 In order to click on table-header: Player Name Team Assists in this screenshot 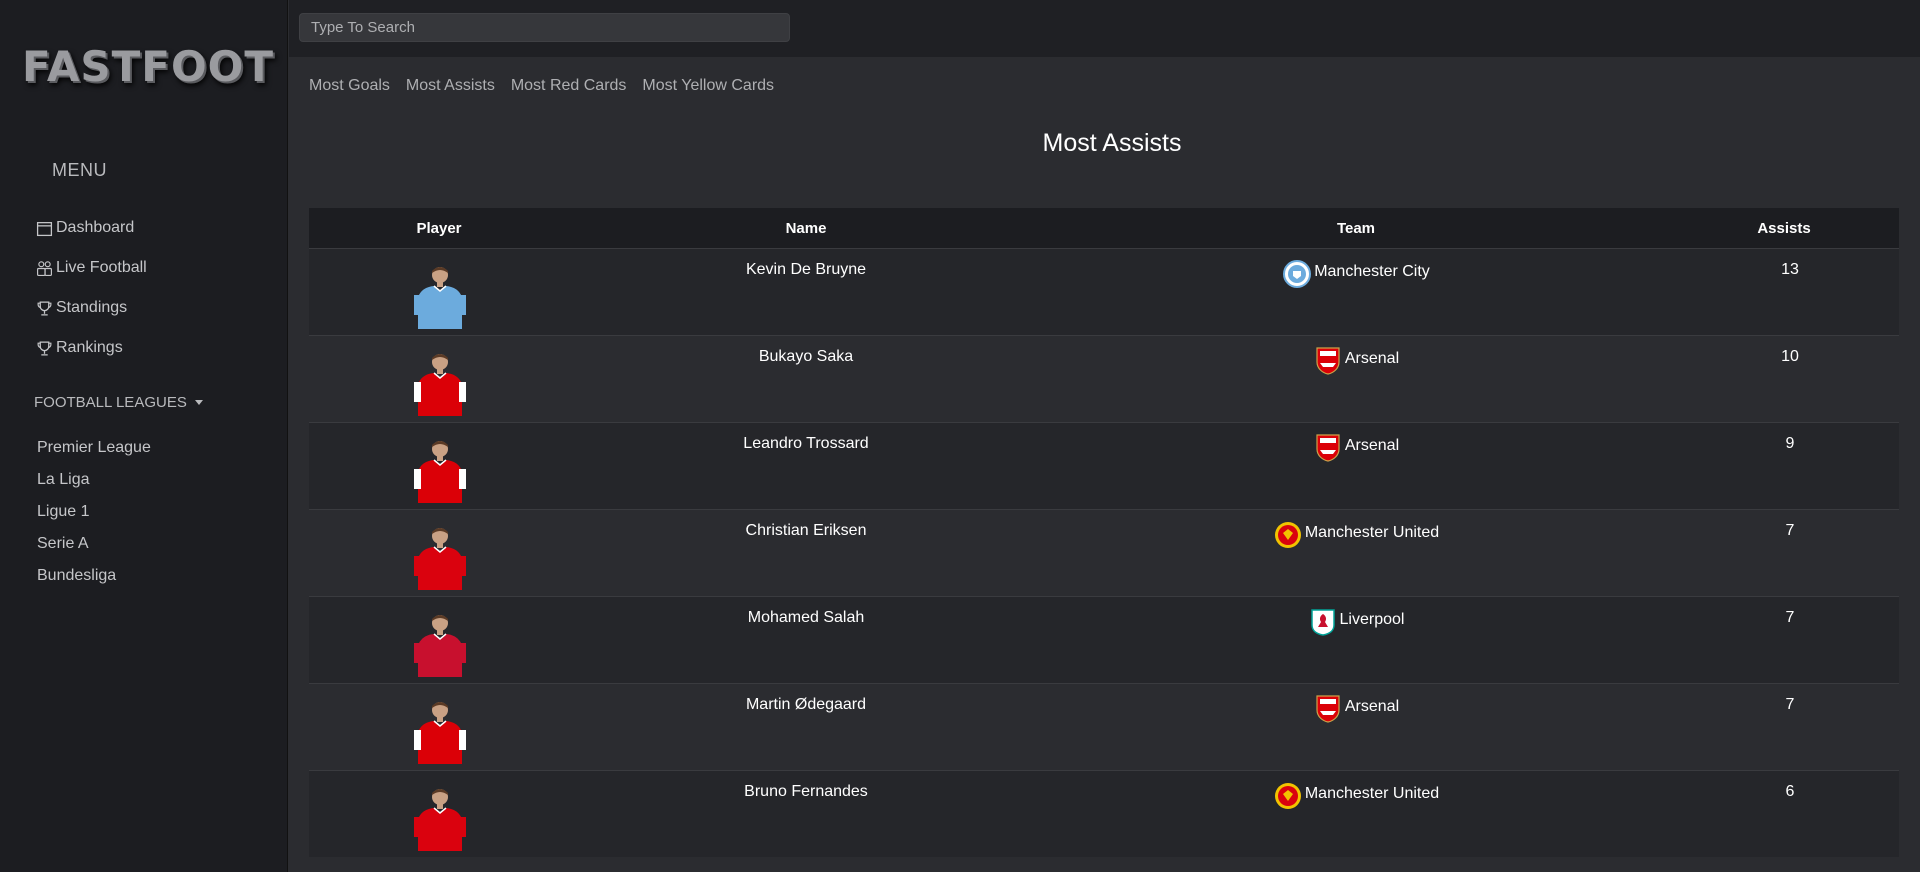, I will do `click(1104, 228)`.